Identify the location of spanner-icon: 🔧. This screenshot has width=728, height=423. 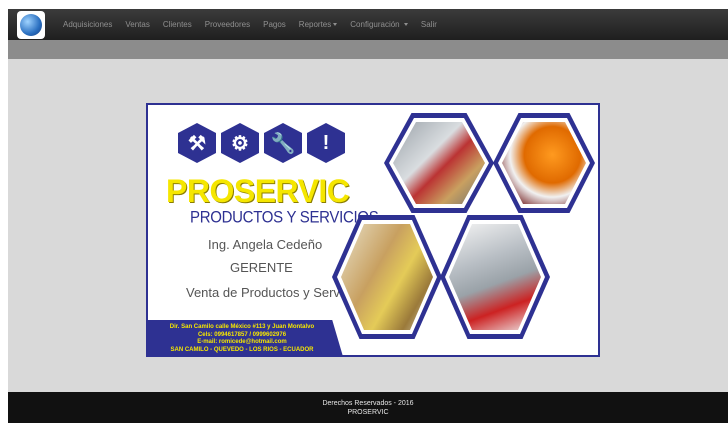
(283, 143).